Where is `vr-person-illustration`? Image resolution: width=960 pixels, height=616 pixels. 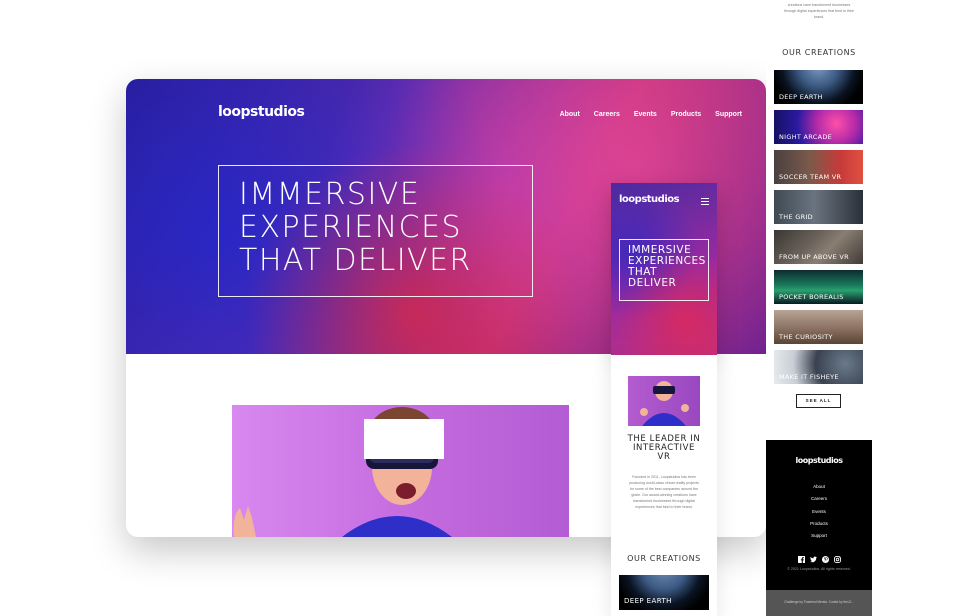 vr-person-illustration is located at coordinates (664, 403).